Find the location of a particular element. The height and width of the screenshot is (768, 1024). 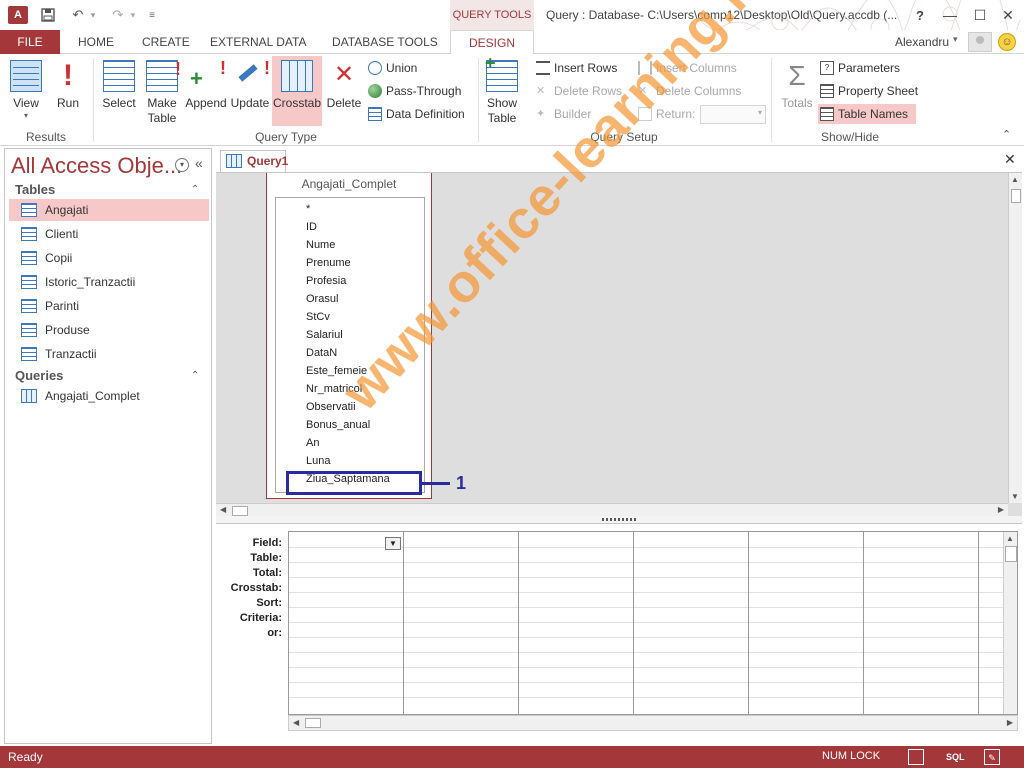

field-item: Observatii is located at coordinates (331, 407).